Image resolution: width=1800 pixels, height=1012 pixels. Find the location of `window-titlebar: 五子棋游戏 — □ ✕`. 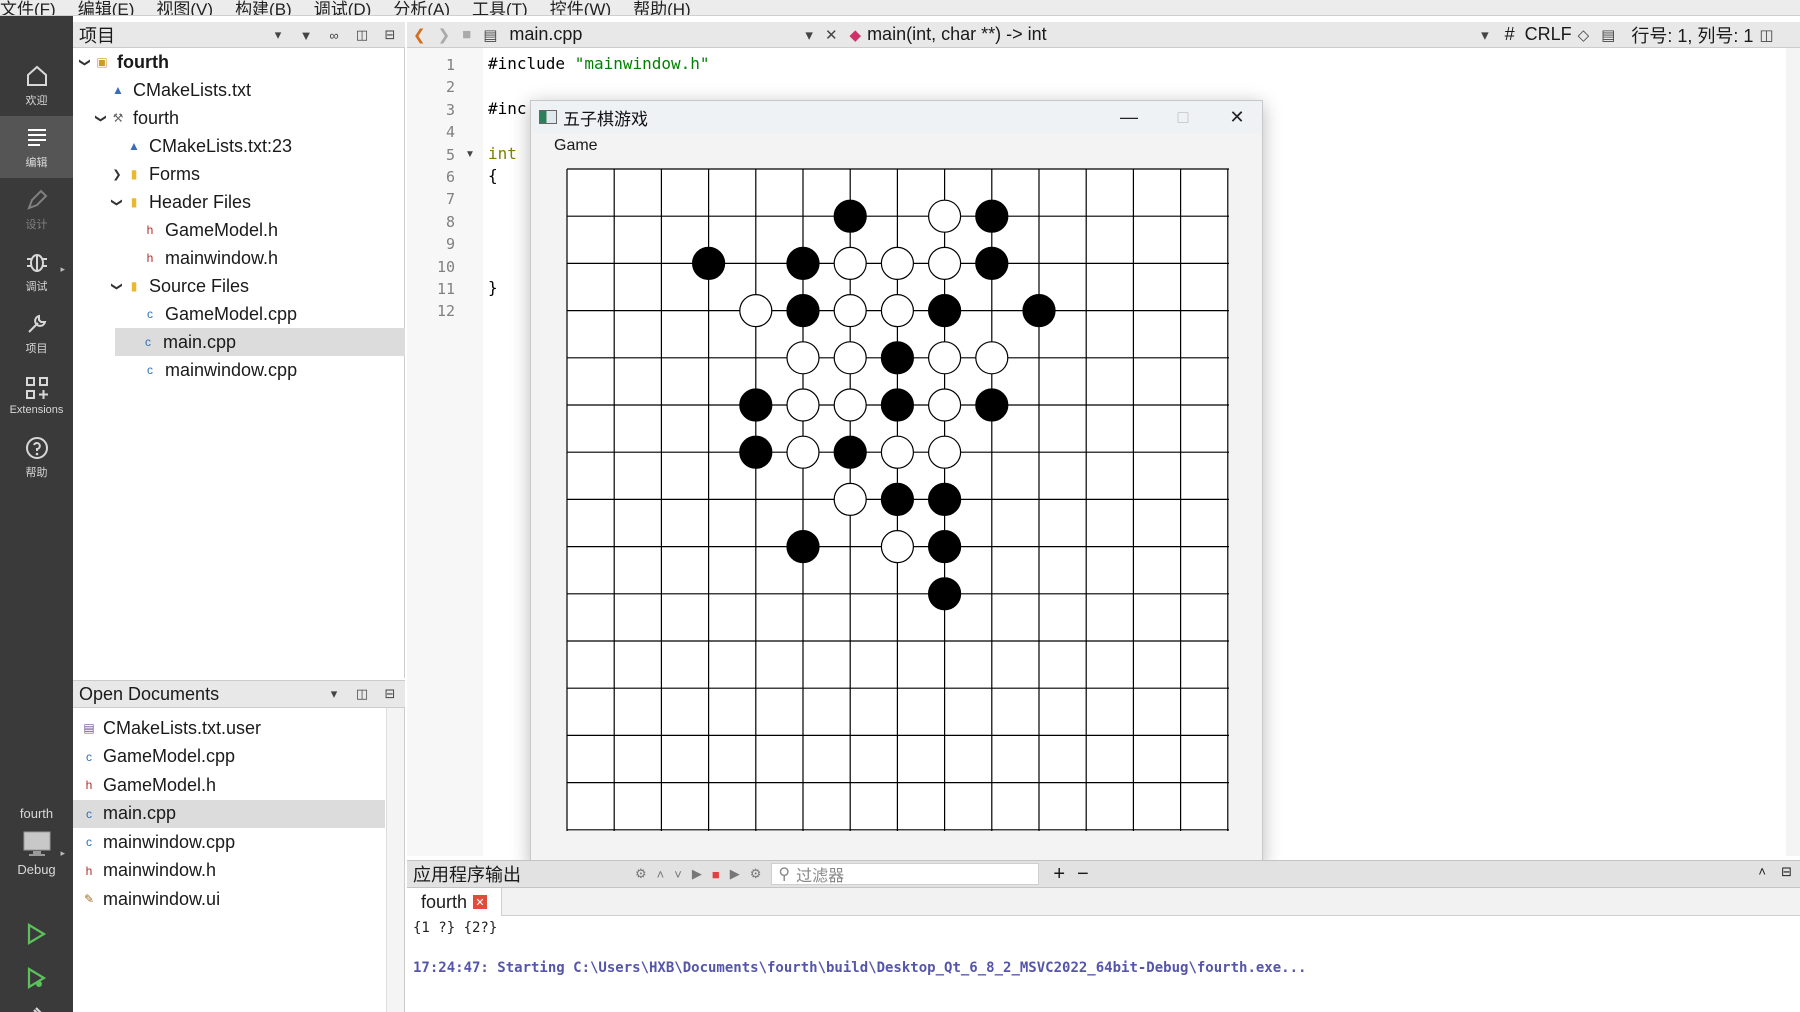

window-titlebar: 五子棋游戏 — □ ✕ is located at coordinates (896, 117).